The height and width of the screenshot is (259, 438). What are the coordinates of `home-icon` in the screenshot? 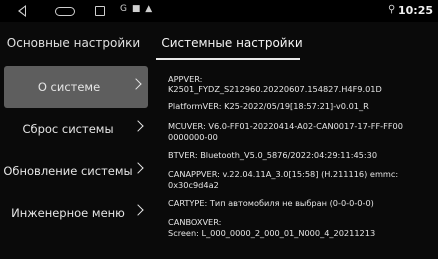 It's located at (65, 11).